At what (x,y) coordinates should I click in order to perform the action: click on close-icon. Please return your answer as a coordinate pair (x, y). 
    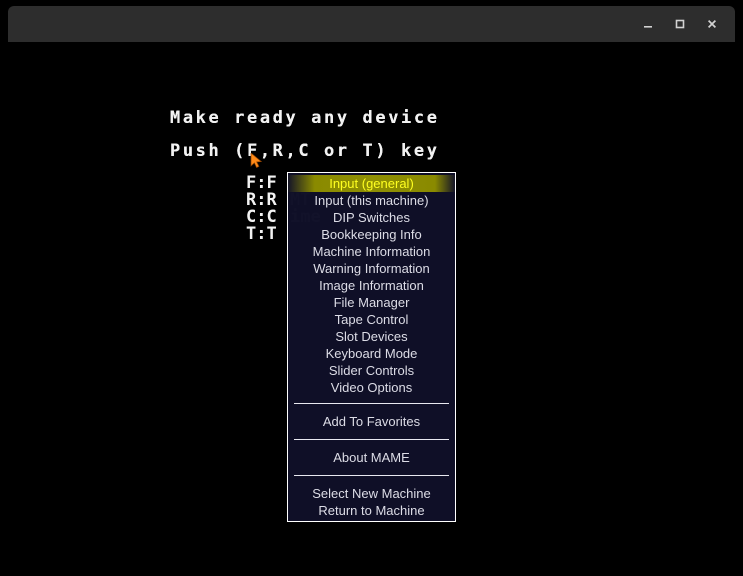
    Looking at the image, I should click on (712, 24).